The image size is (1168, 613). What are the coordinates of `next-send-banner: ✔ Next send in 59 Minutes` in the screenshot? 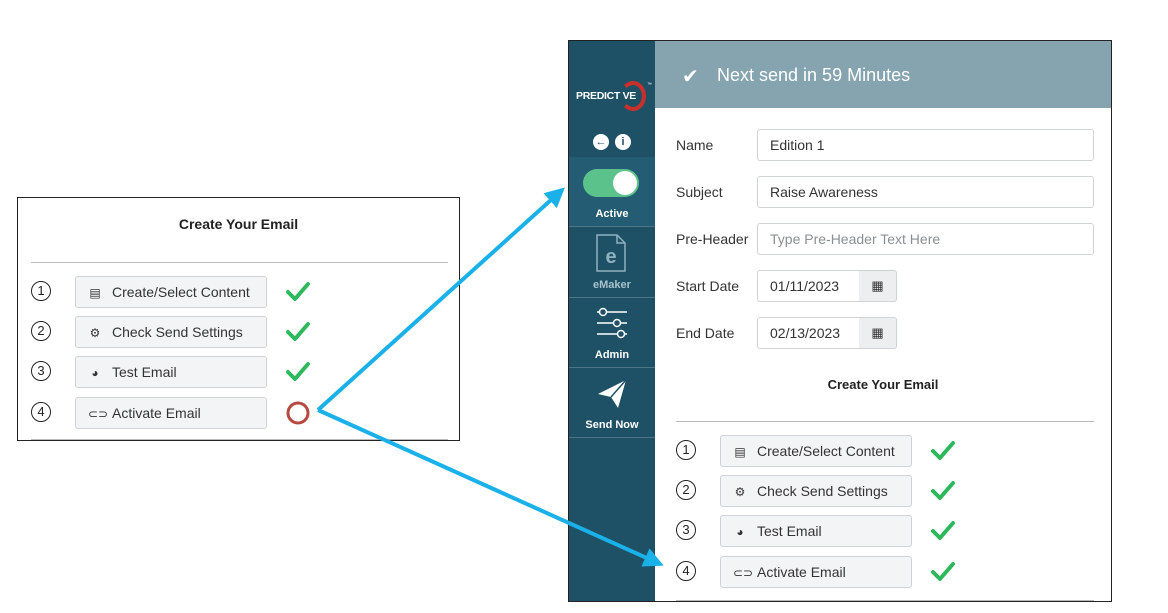 It's located at (883, 74).